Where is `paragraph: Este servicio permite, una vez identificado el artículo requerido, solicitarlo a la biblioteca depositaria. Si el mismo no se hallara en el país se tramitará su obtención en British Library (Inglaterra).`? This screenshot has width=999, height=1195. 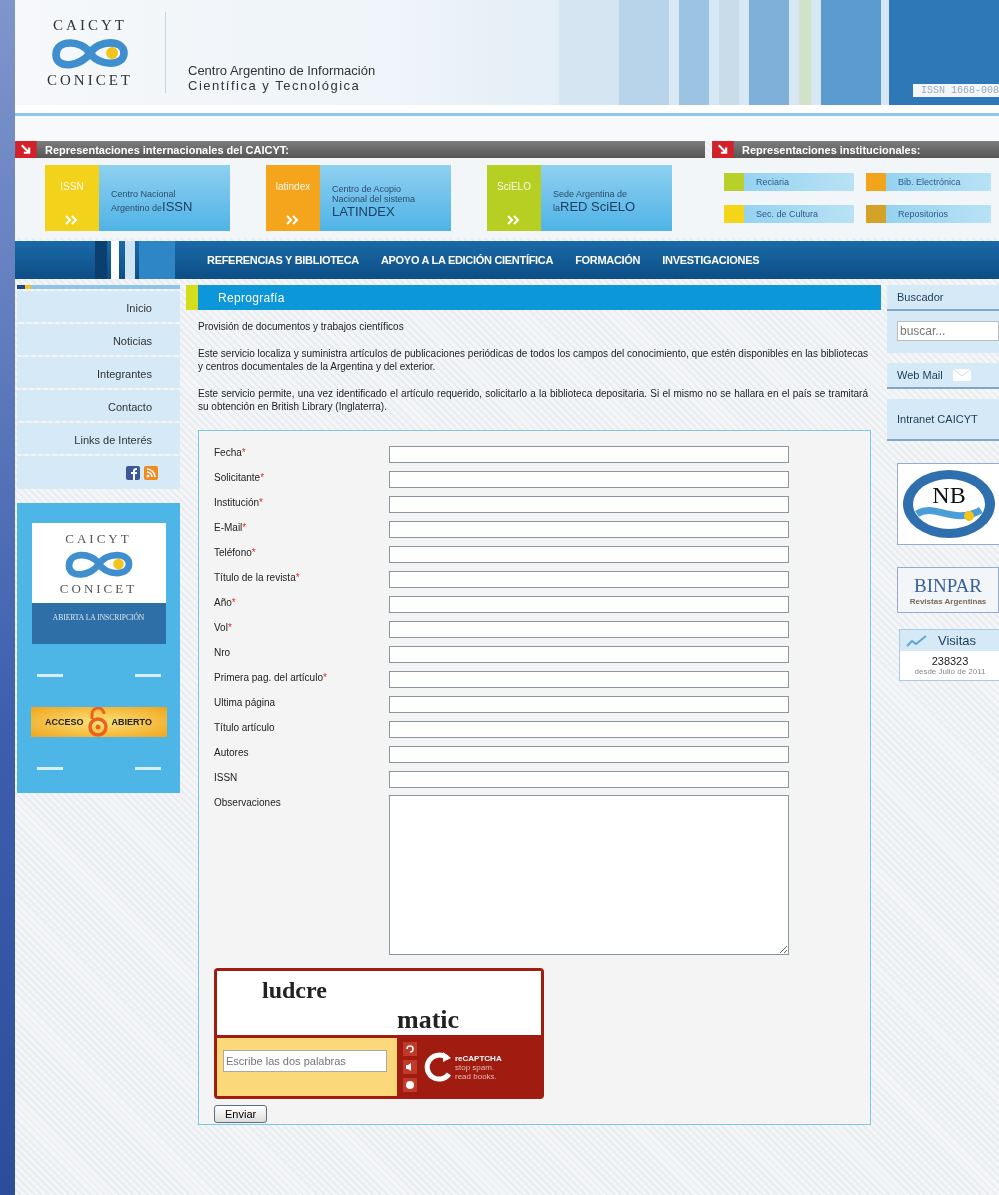 paragraph: Este servicio permite, una vez identificado el artículo requerido, solicitarlo a la biblioteca depositaria. Si el mismo no se hallara en el país se tramitará su obtención en British Library (Inglaterra). is located at coordinates (533, 400).